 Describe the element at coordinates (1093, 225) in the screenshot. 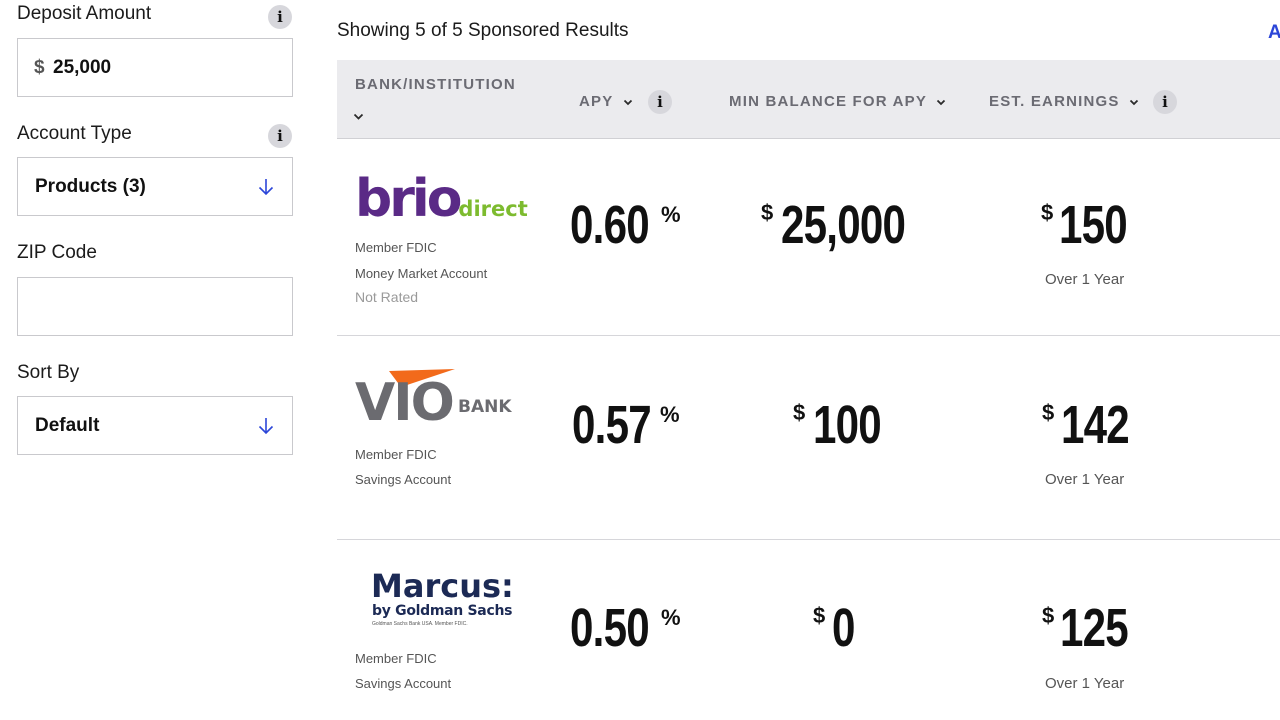

I see `earnings-value: 150` at that location.